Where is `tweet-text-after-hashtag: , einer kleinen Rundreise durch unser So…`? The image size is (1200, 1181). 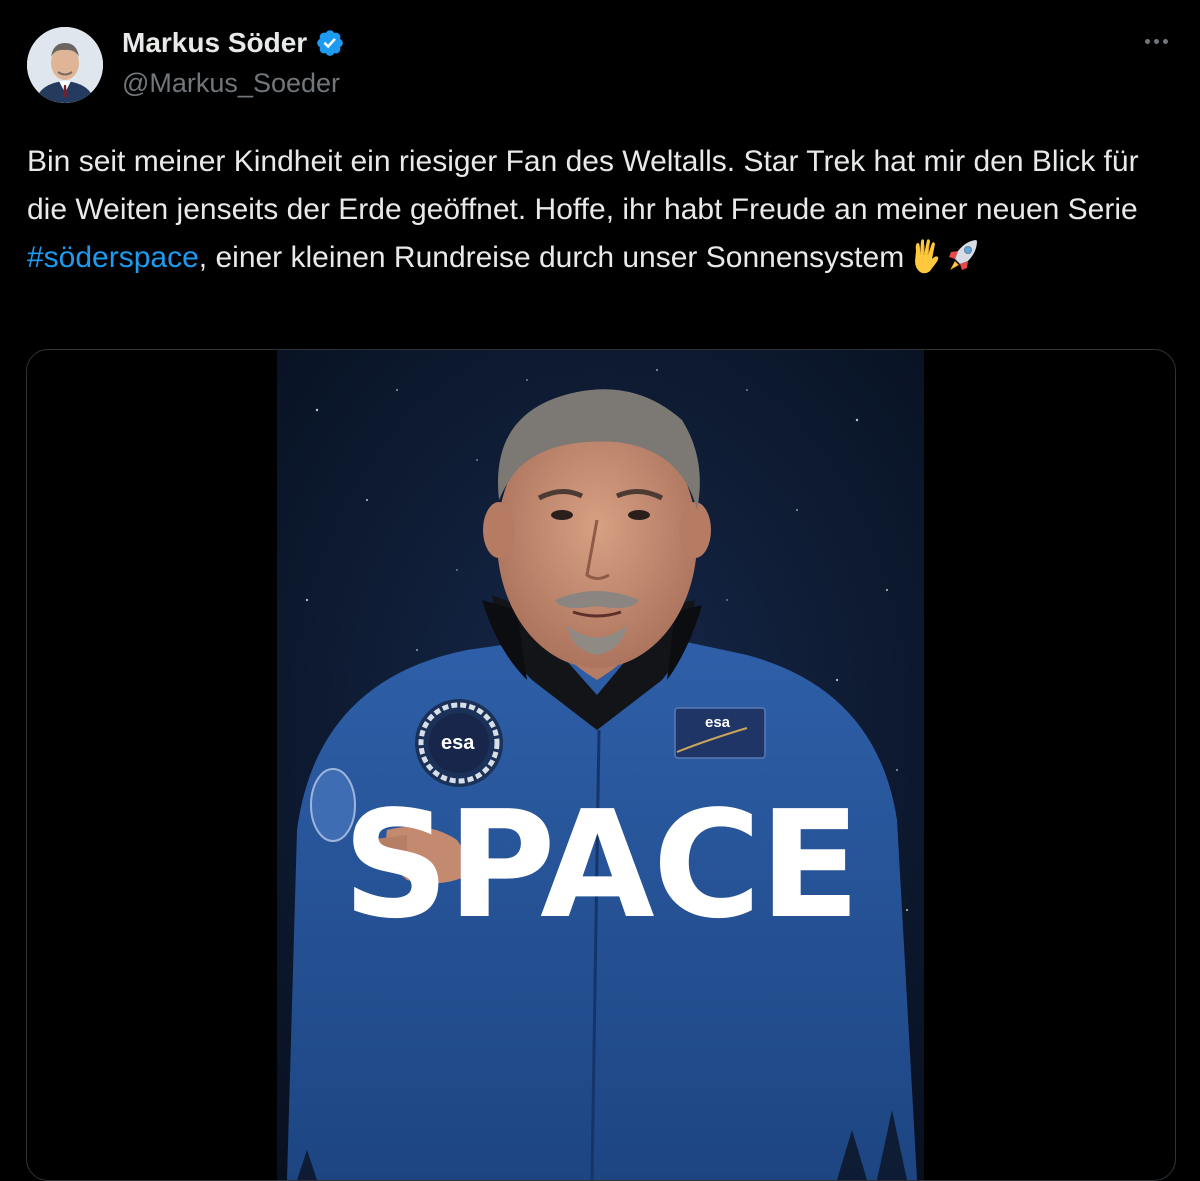
tweet-text-after-hashtag: , einer kleinen Rundreise durch unser So… is located at coordinates (551, 257).